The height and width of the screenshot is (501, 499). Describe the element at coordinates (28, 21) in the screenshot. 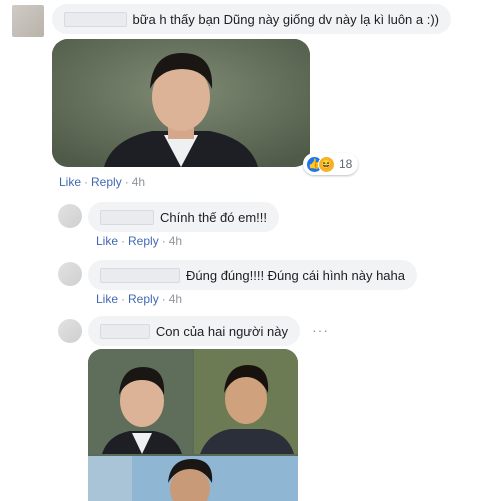

I see `commenter-avatar` at that location.